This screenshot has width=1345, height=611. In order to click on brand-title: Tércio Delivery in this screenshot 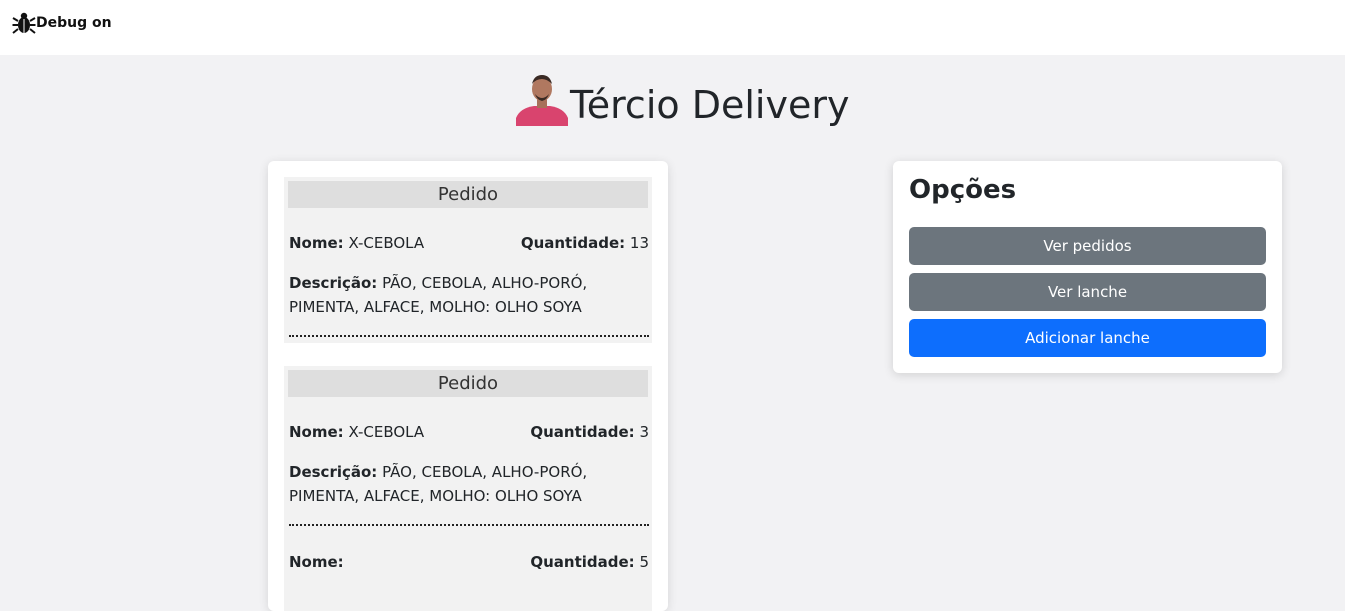, I will do `click(710, 105)`.